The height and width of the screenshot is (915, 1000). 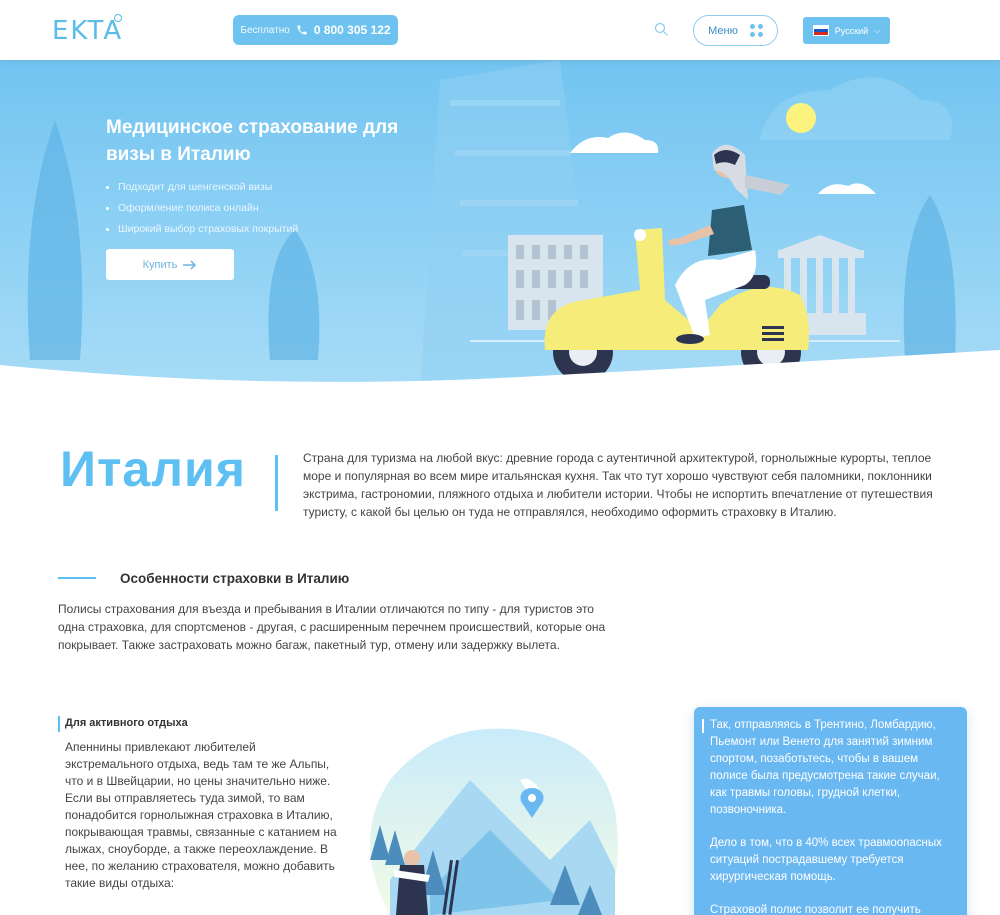 What do you see at coordinates (276, 483) in the screenshot?
I see `vertical-divider` at bounding box center [276, 483].